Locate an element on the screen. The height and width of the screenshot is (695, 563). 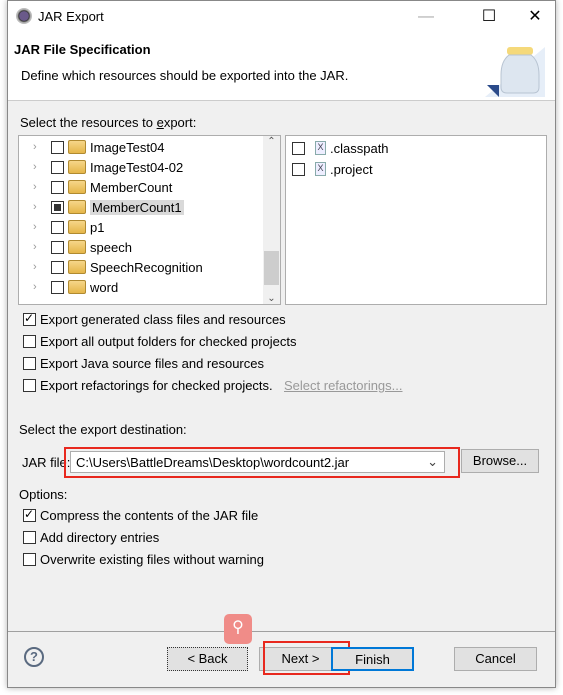
file-item-label: .project is located at coordinates (351, 169).